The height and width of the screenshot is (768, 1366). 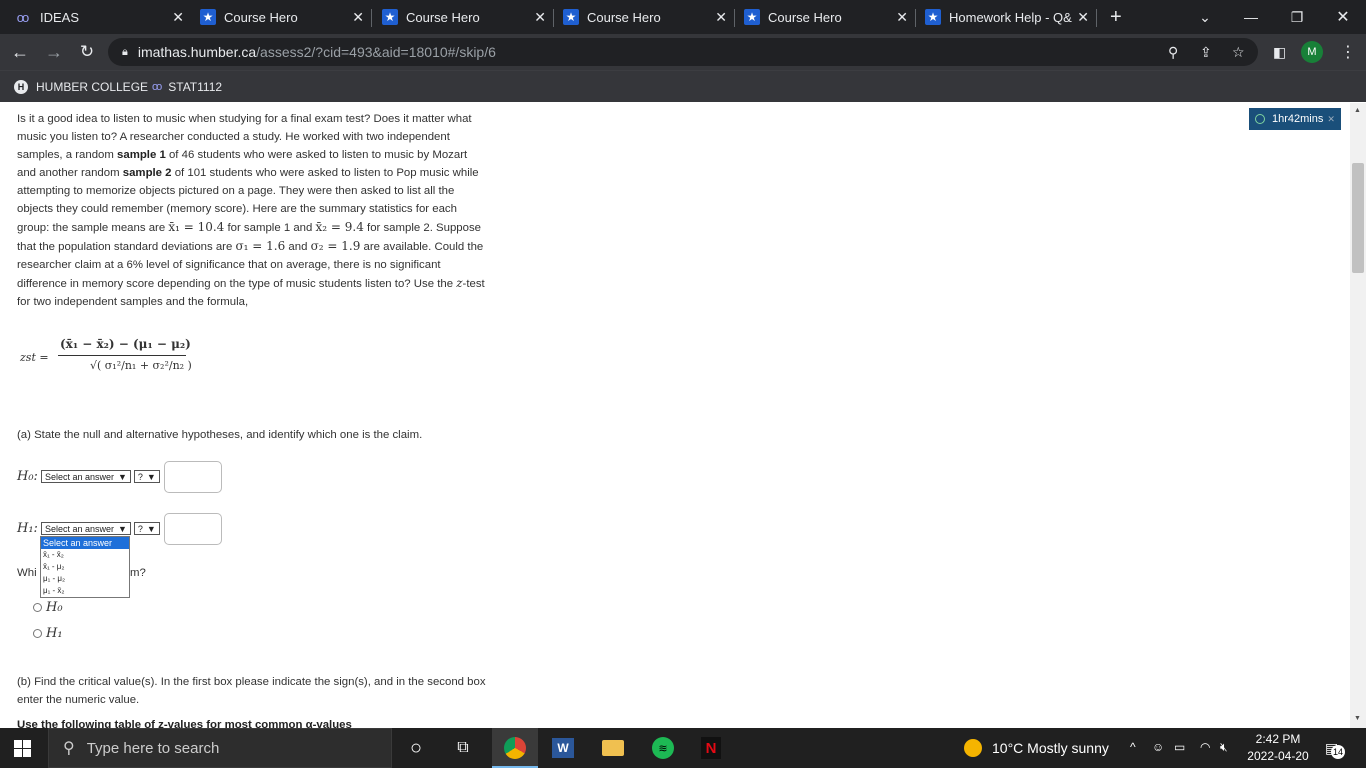 I want to click on dropdown-option: μ₁ - μ₂, so click(x=85, y=579).